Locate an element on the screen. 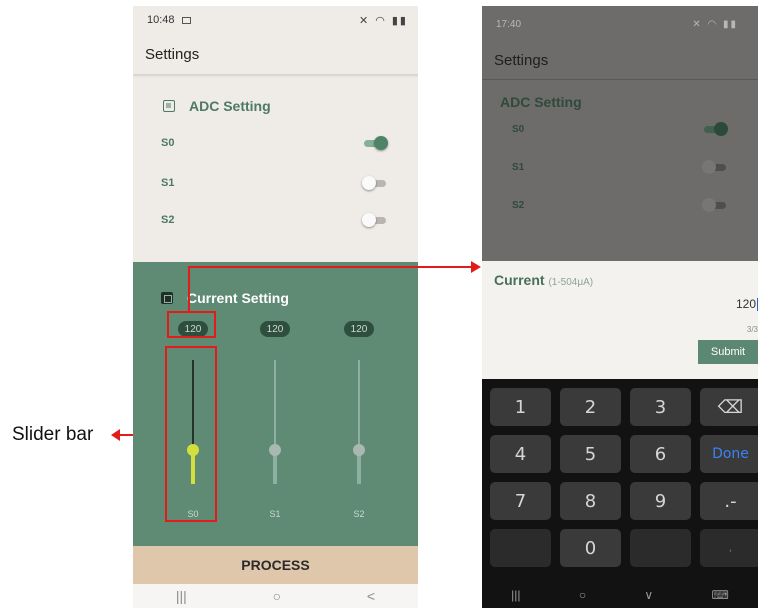  annotation-connector-vertical is located at coordinates (189, 290).